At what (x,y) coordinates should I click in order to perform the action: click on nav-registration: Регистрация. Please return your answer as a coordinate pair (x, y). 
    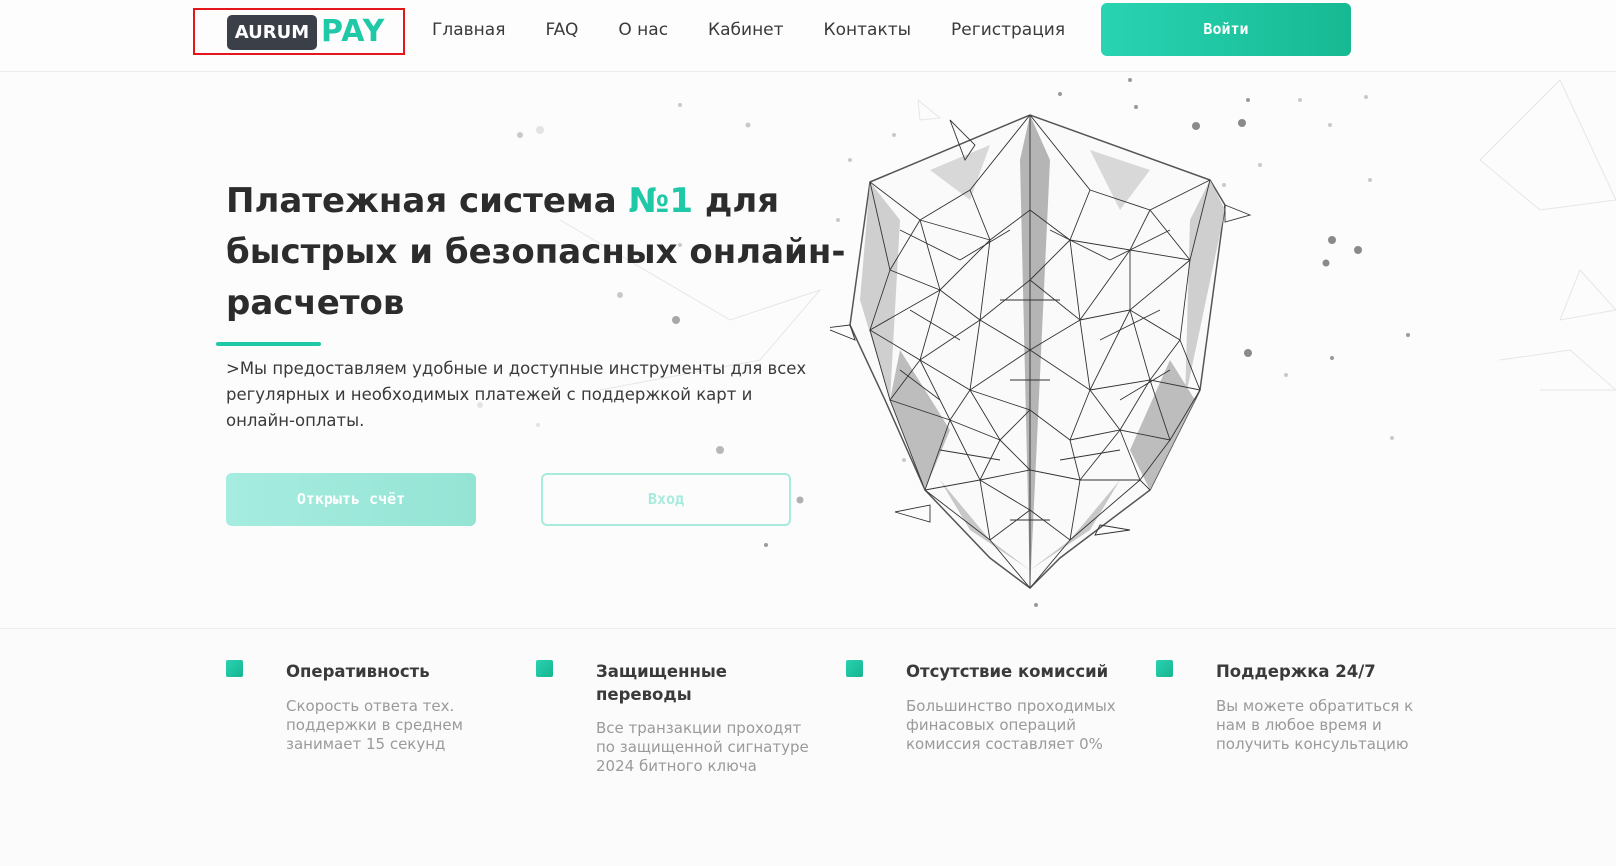
    Looking at the image, I should click on (1008, 30).